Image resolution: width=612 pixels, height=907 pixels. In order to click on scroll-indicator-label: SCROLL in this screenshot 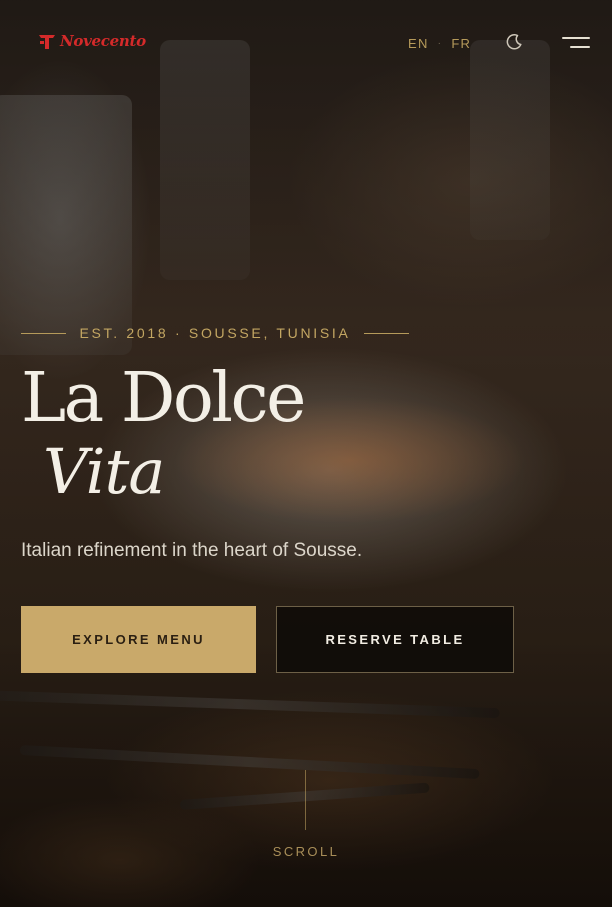, I will do `click(306, 851)`.